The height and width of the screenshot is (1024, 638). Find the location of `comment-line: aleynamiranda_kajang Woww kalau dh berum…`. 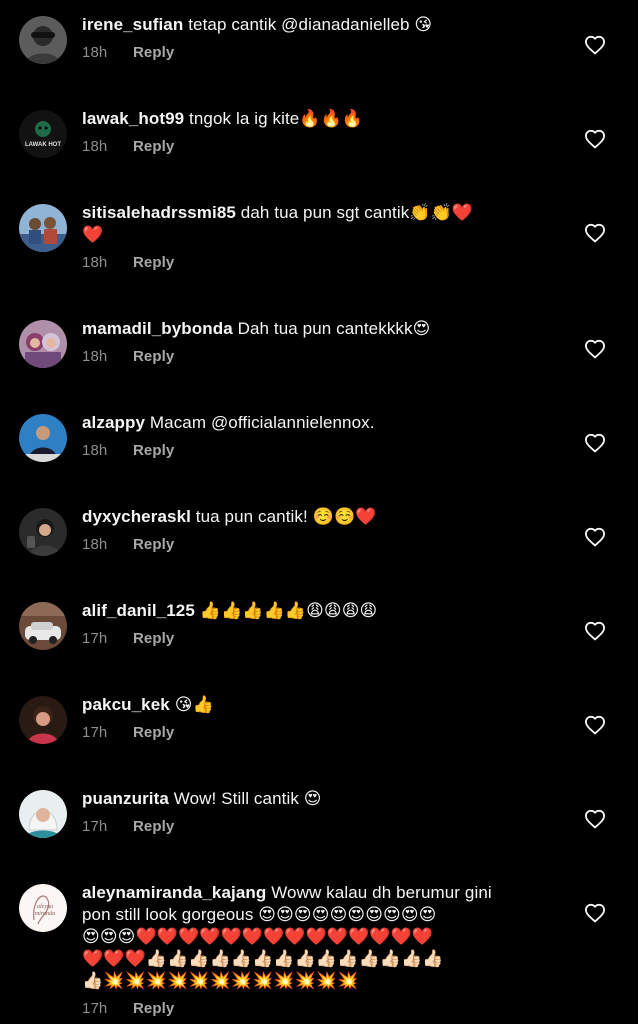

comment-line: aleynamiranda_kajang Woww kalau dh berum… is located at coordinates (317, 893).